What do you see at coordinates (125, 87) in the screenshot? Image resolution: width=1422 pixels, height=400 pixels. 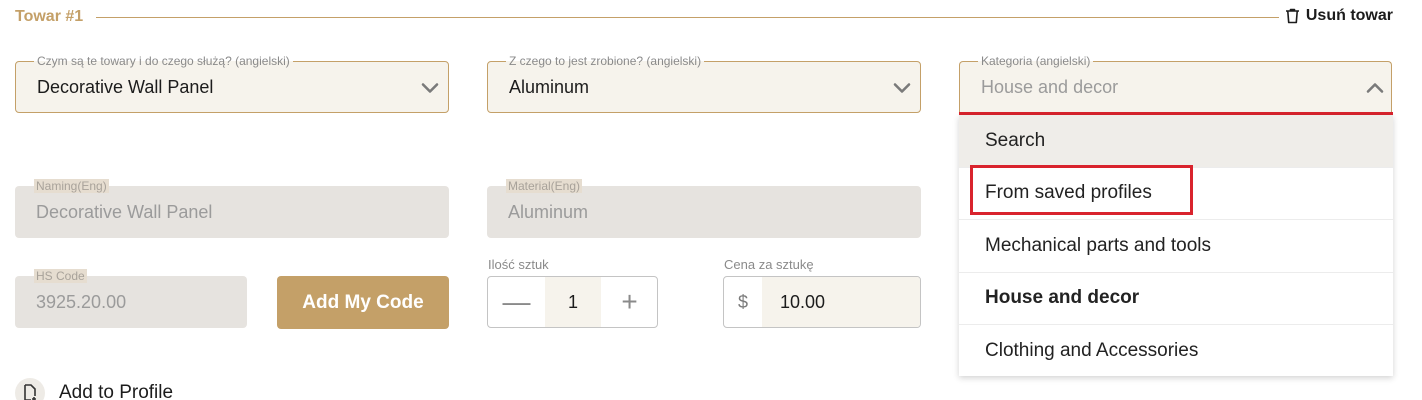 I see `goods-description-value: Decorative Wall Panel` at bounding box center [125, 87].